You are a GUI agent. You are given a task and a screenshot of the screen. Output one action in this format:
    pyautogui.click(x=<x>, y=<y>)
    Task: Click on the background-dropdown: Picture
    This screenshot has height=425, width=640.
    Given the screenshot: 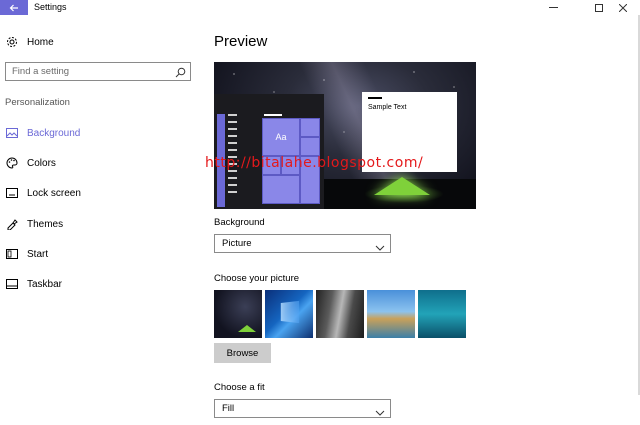 What is the action you would take?
    pyautogui.click(x=302, y=243)
    